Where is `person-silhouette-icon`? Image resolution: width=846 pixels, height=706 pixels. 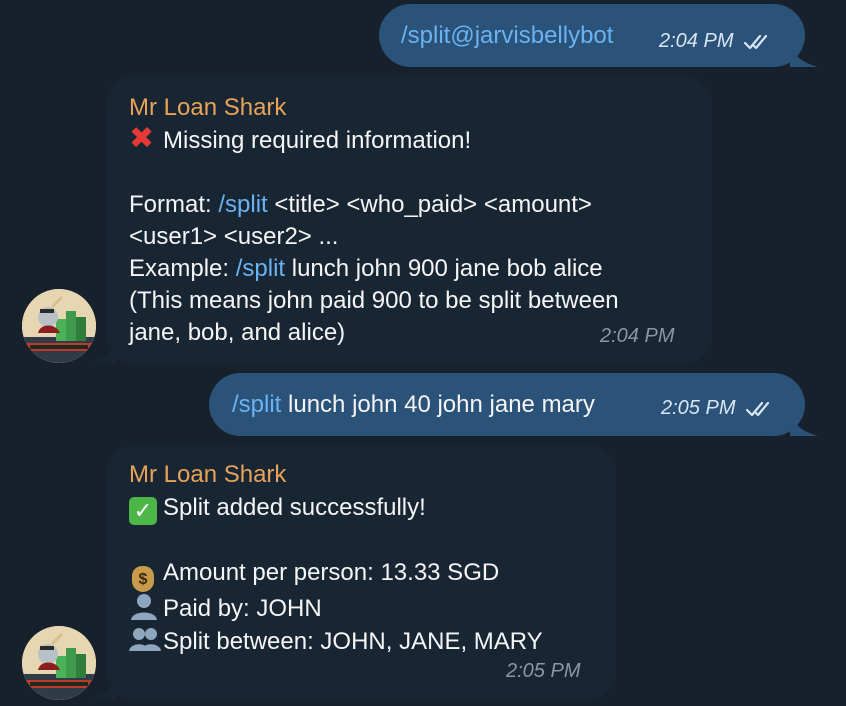
person-silhouette-icon is located at coordinates (144, 607).